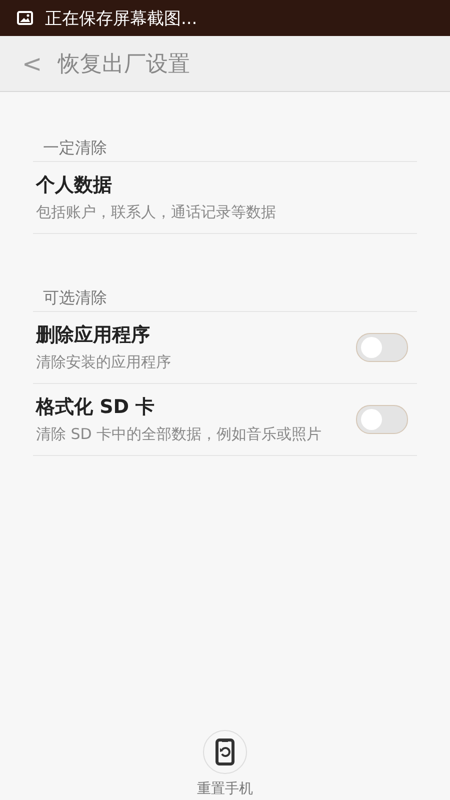 This screenshot has height=800, width=450. I want to click on item-subtitle: 清除 SD 卡中的全部数据，例如音乐或照片, so click(179, 434).